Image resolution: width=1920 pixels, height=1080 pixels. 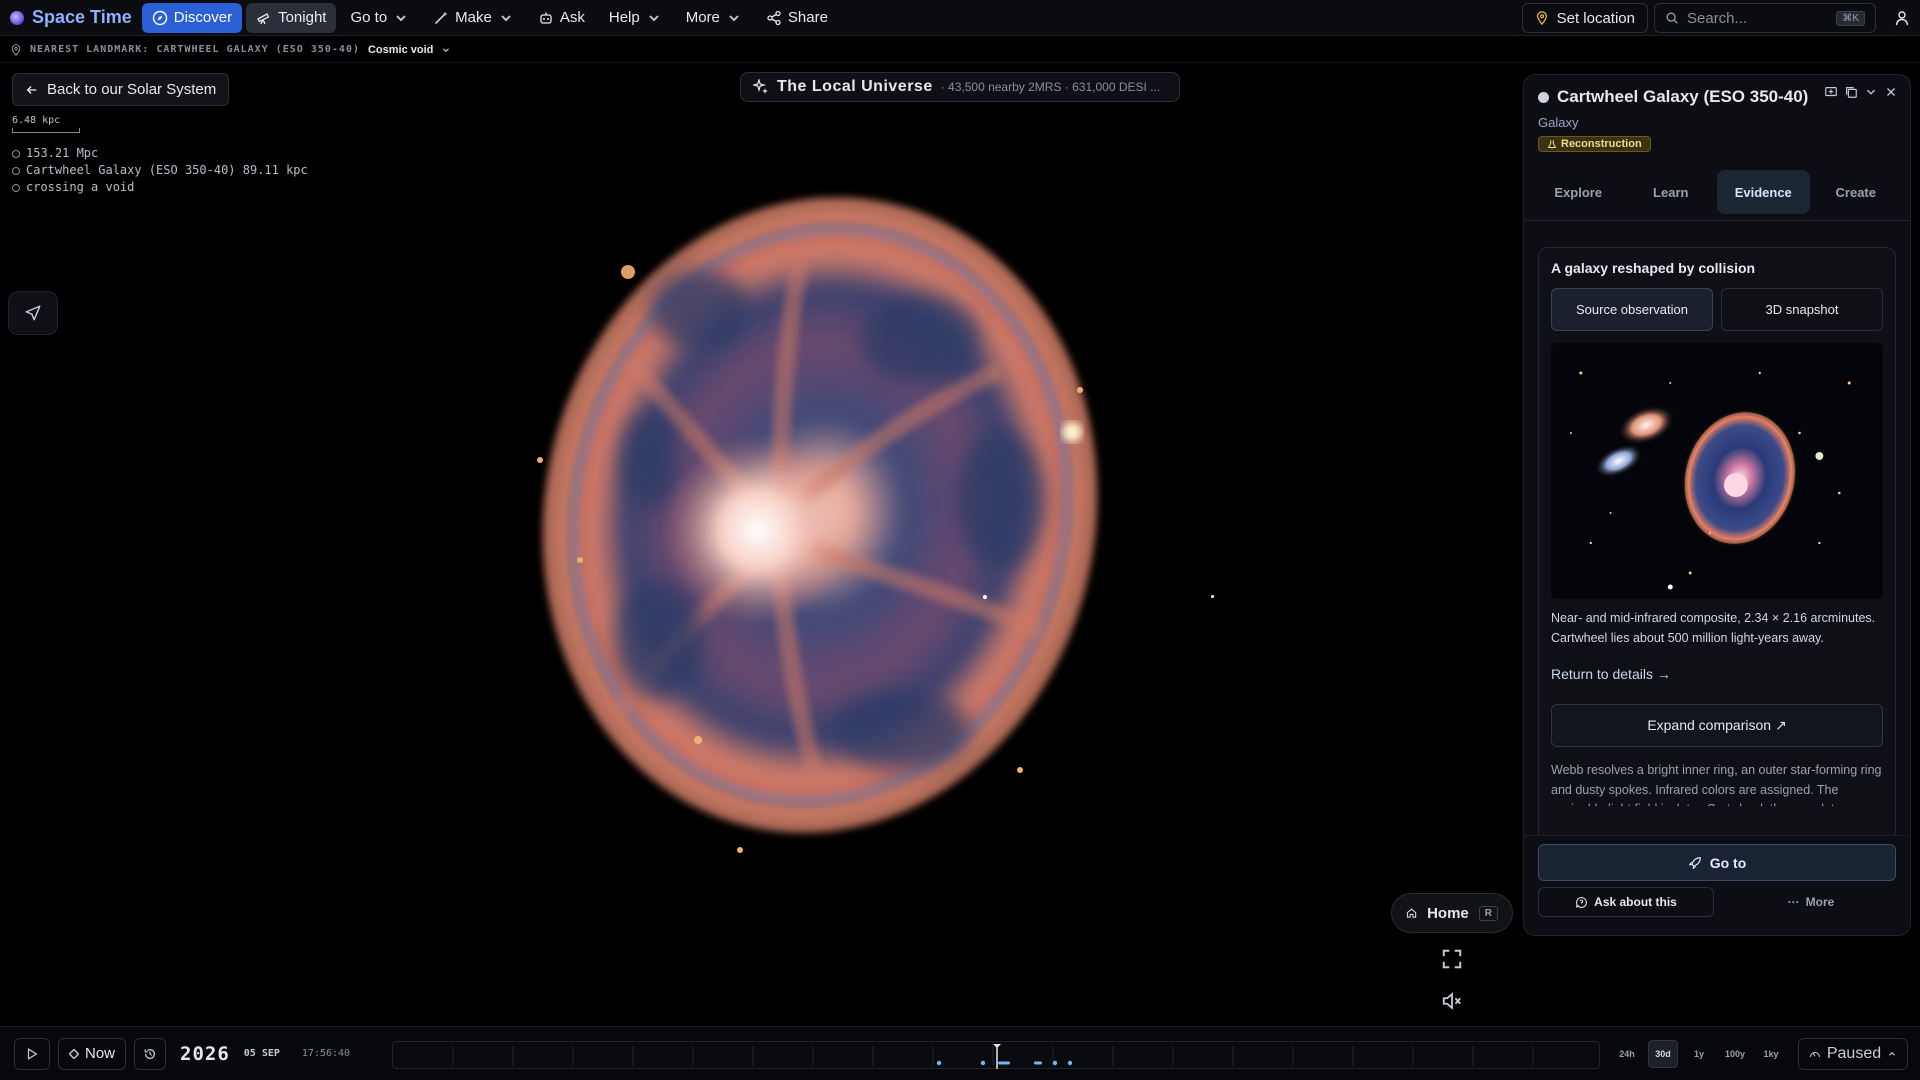 I want to click on map-pin-icon, so click(x=1541, y=18).